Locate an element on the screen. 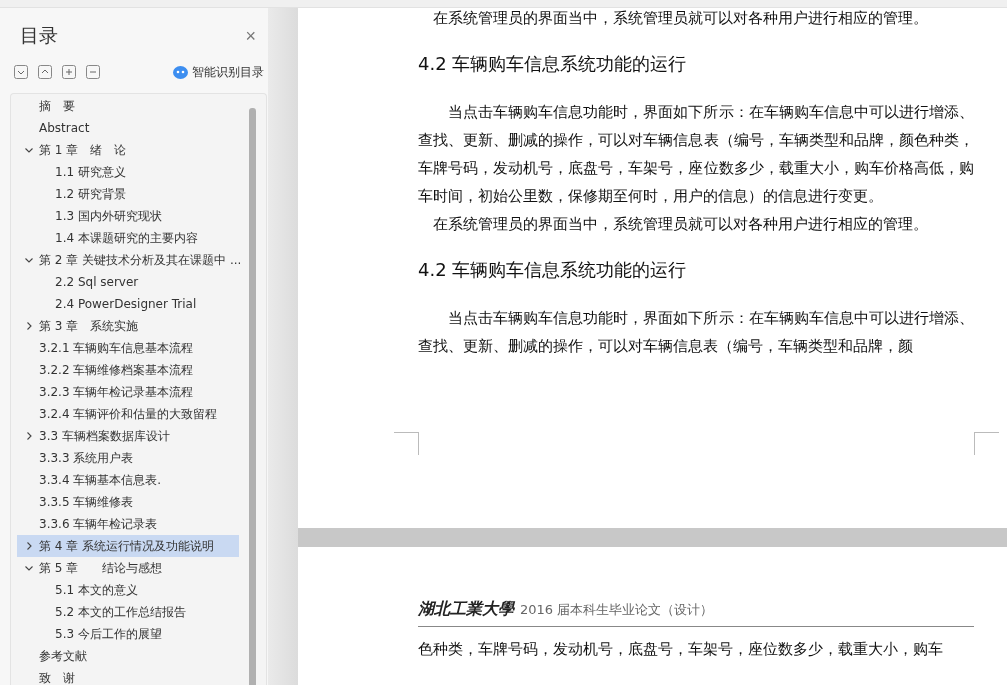 The width and height of the screenshot is (1007, 685). page-header: 2016 届本科生毕业论文（设计） is located at coordinates (617, 610).